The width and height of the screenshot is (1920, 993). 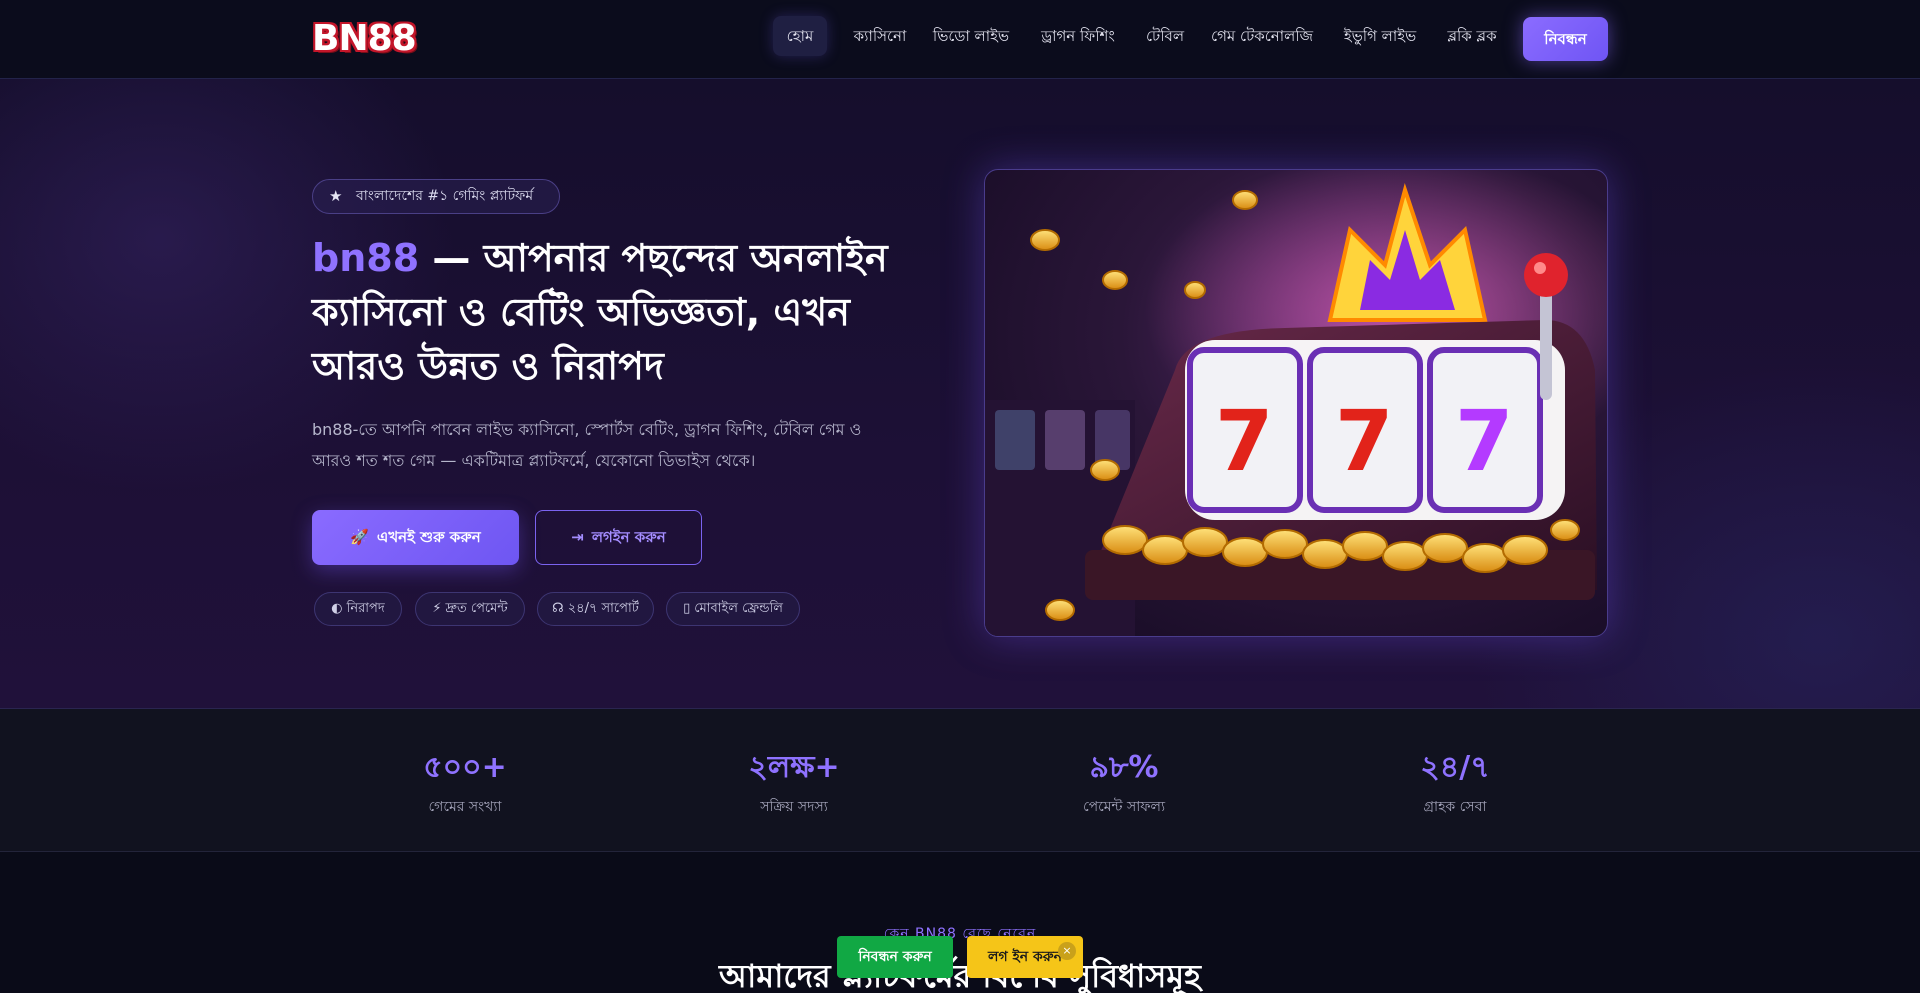 I want to click on site-logo: BN88, so click(x=364, y=39).